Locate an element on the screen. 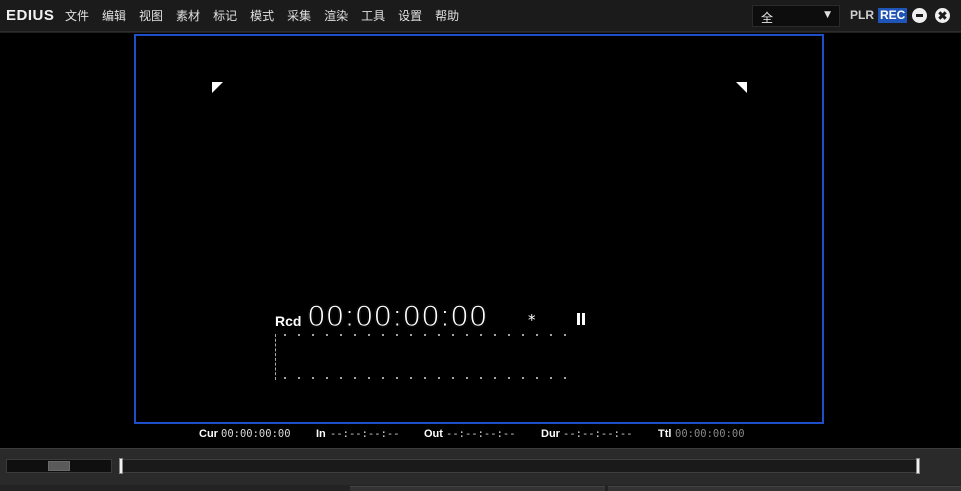 This screenshot has width=961, height=491. menu-view: 视图 is located at coordinates (151, 16).